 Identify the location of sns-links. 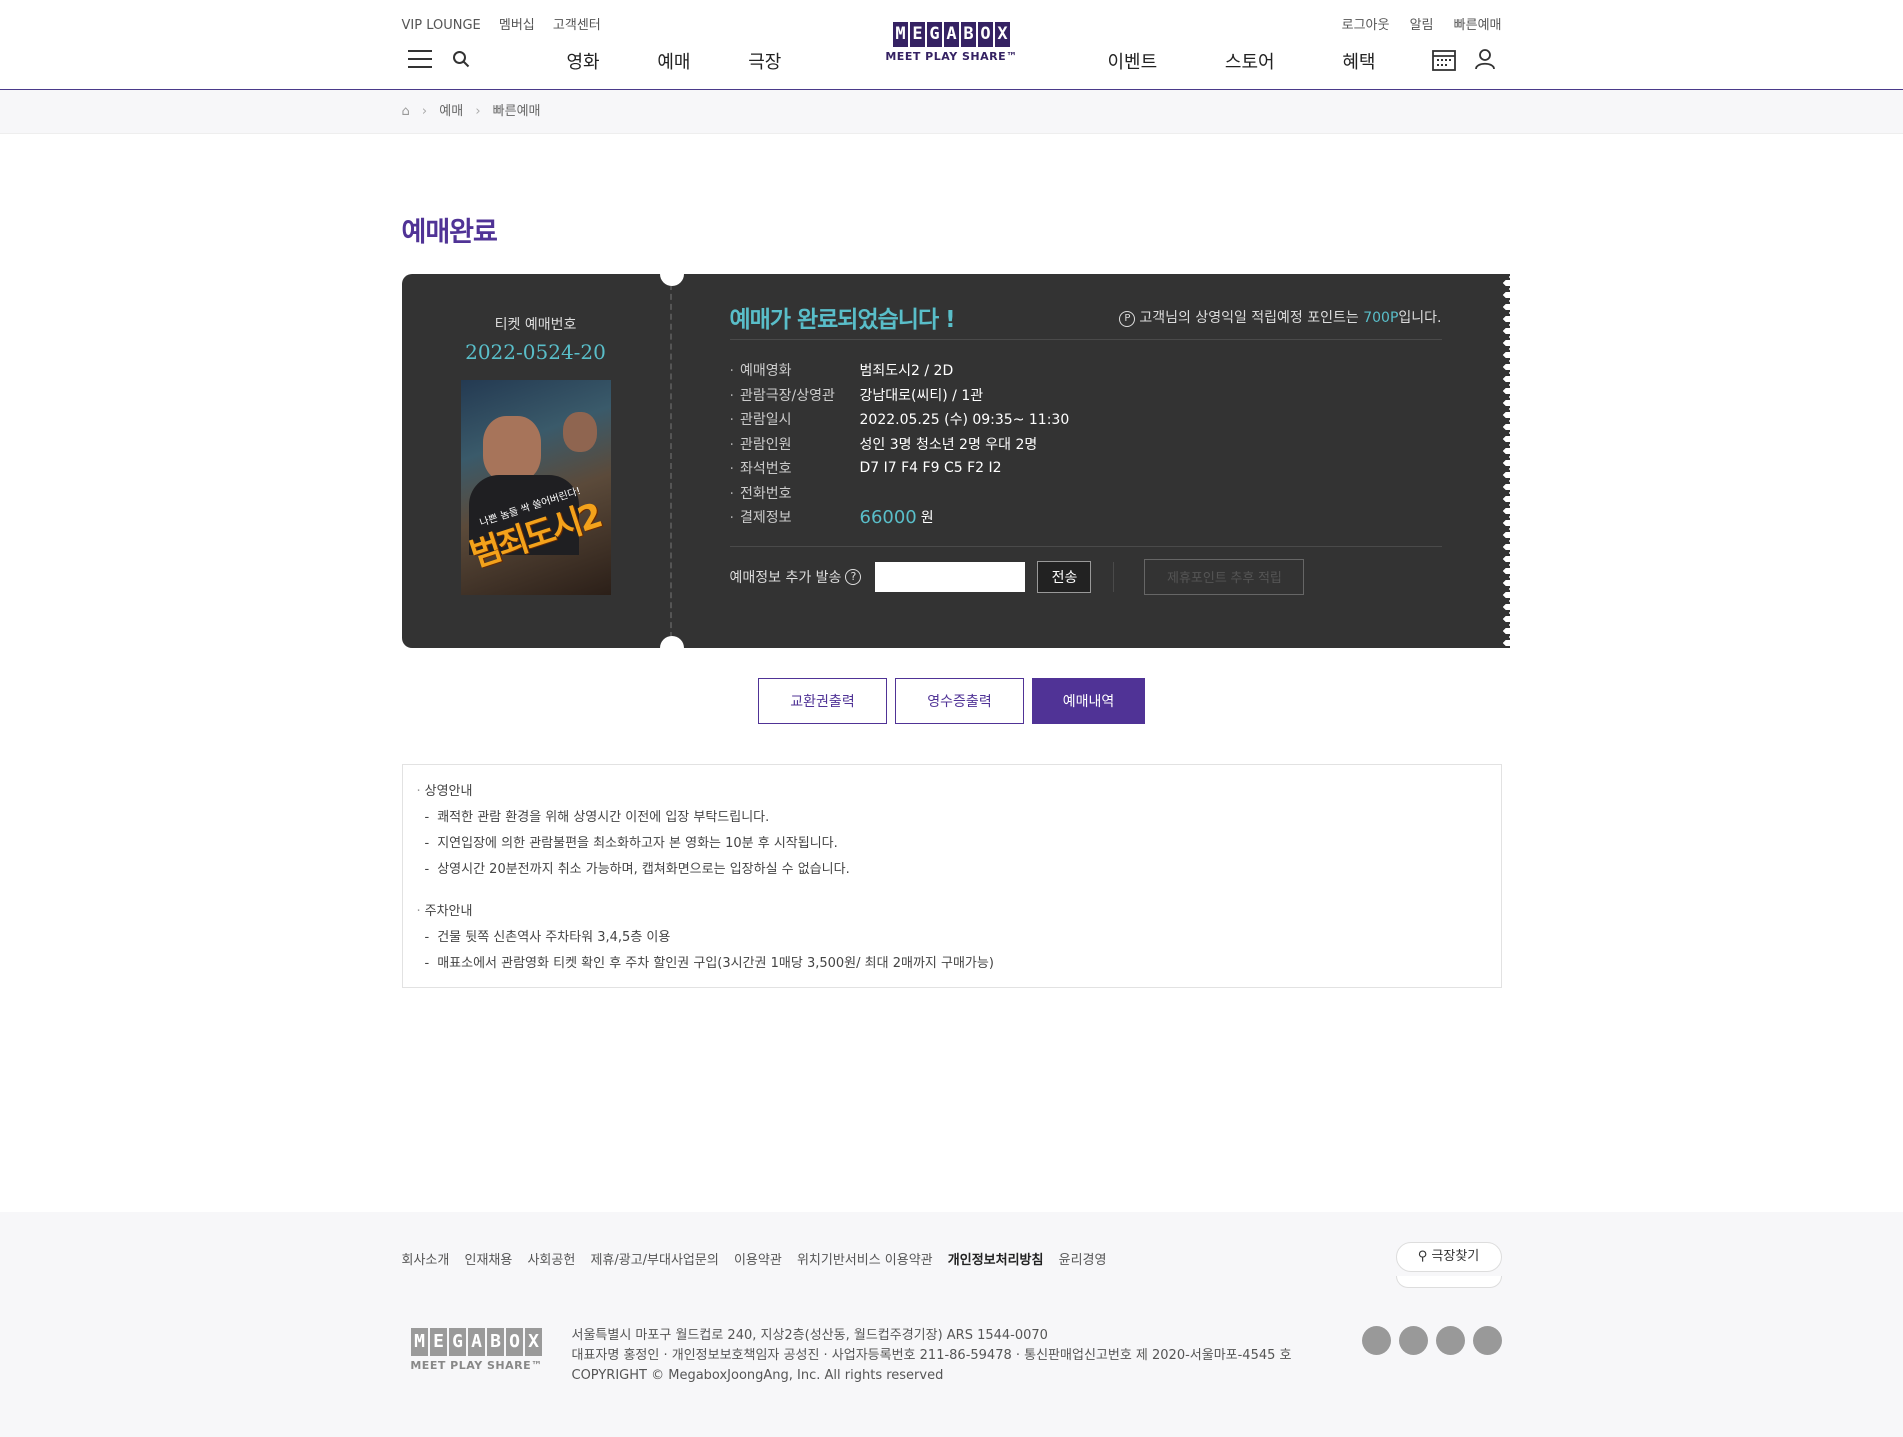
(1431, 1340).